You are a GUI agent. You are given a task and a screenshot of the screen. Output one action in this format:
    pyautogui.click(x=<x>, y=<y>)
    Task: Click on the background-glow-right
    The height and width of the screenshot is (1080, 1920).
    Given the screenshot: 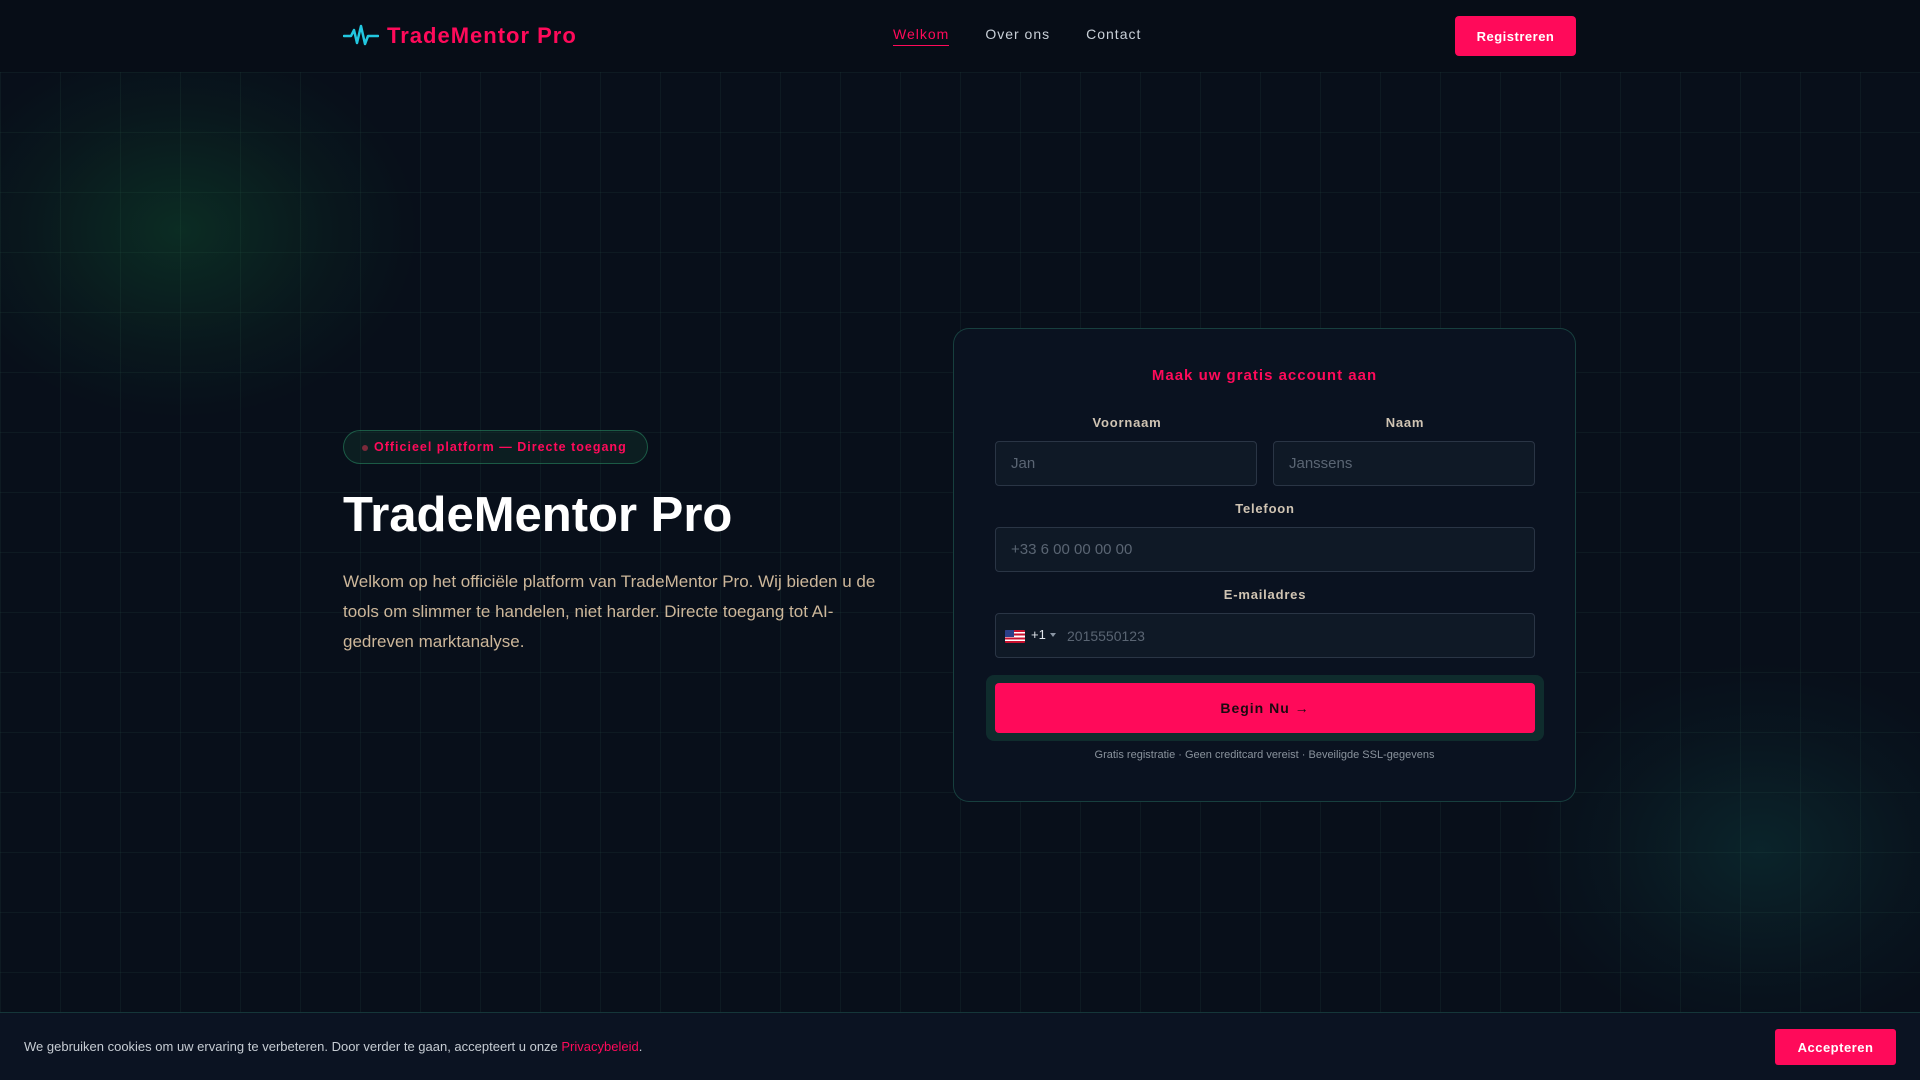 What is the action you would take?
    pyautogui.click(x=1720, y=850)
    